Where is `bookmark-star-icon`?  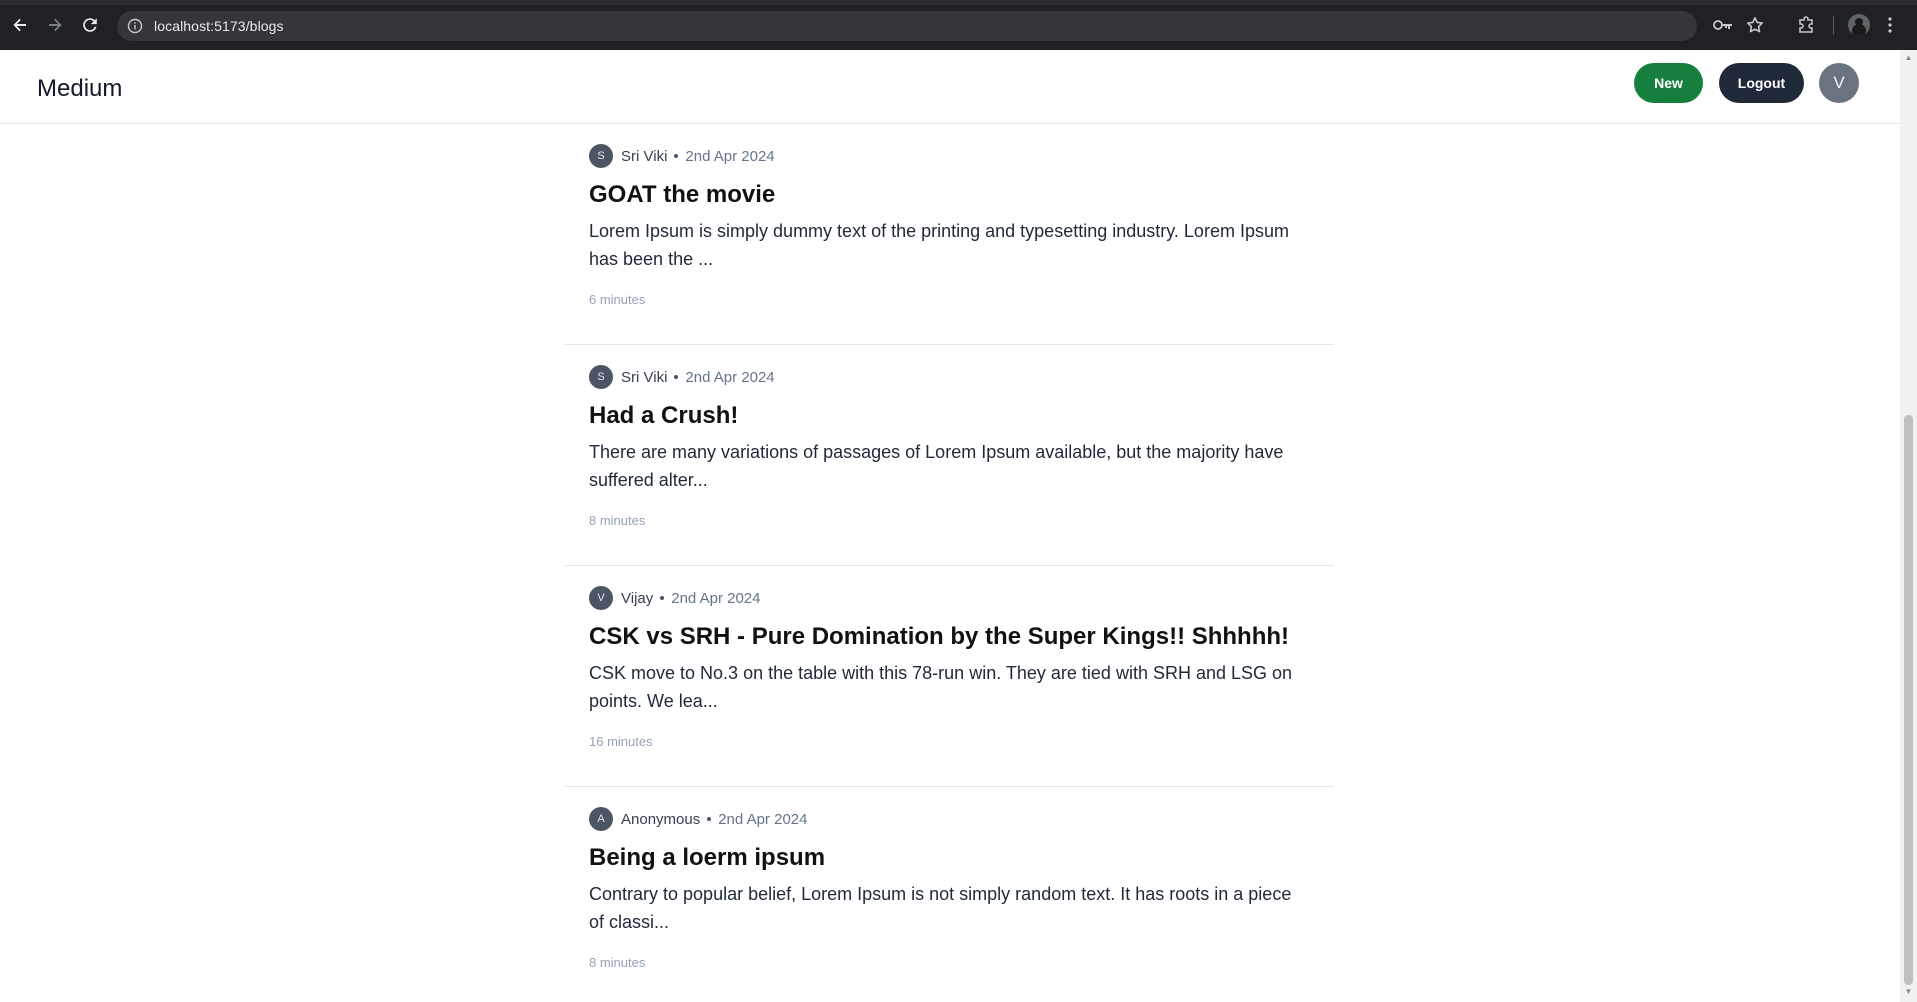
bookmark-star-icon is located at coordinates (1755, 25).